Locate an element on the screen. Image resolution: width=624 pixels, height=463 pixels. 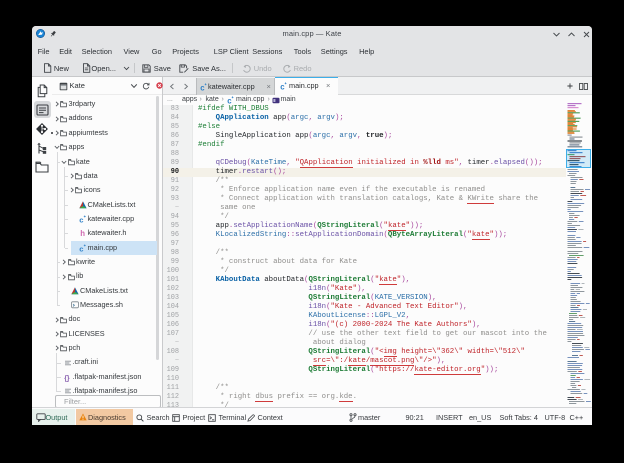
svg-text: h is located at coordinates (82, 233).